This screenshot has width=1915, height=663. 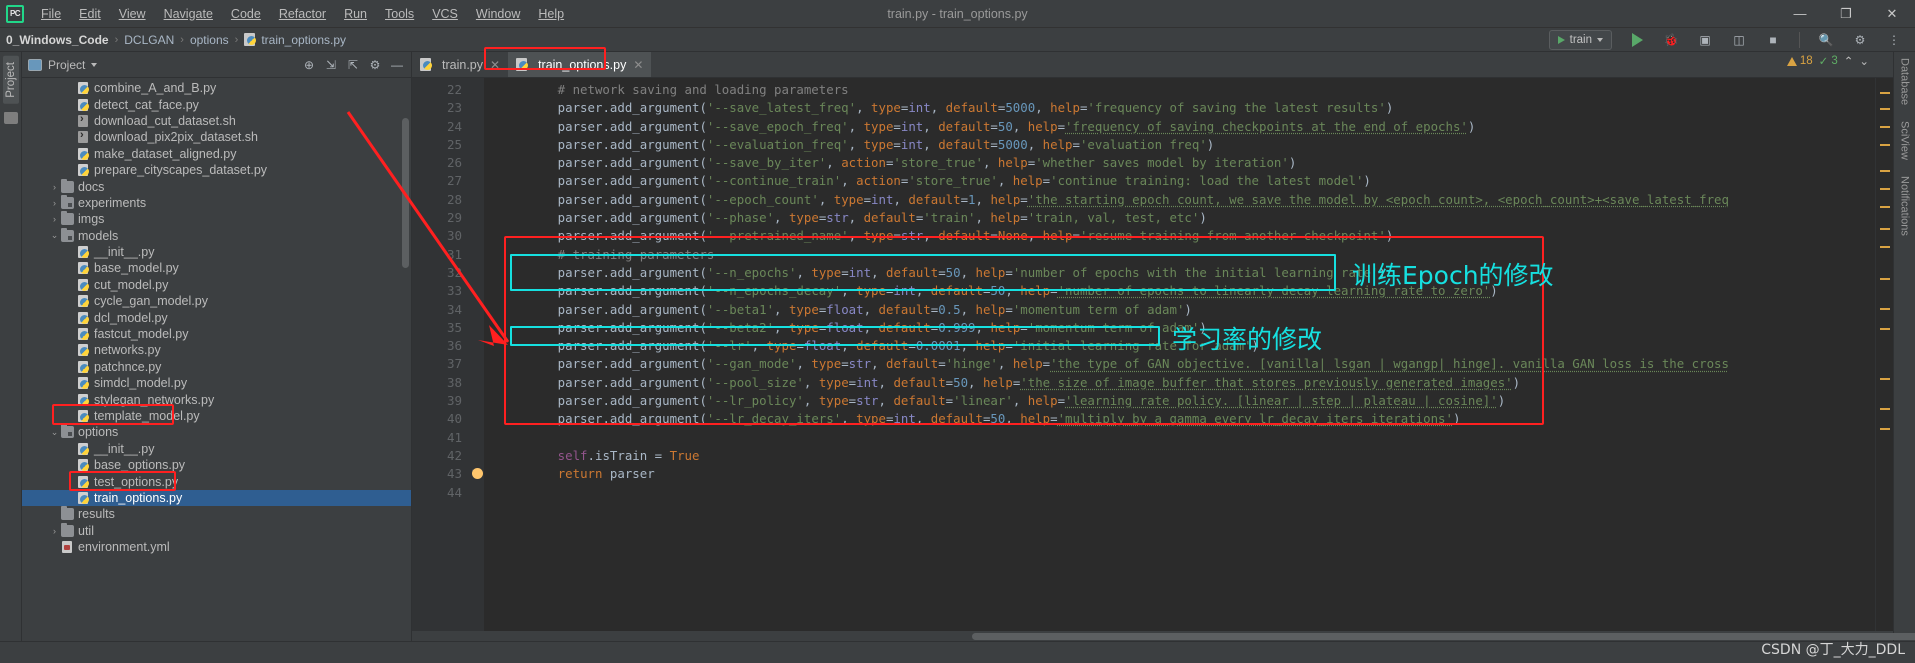 I want to click on more-icon: ⋮, so click(x=1894, y=40).